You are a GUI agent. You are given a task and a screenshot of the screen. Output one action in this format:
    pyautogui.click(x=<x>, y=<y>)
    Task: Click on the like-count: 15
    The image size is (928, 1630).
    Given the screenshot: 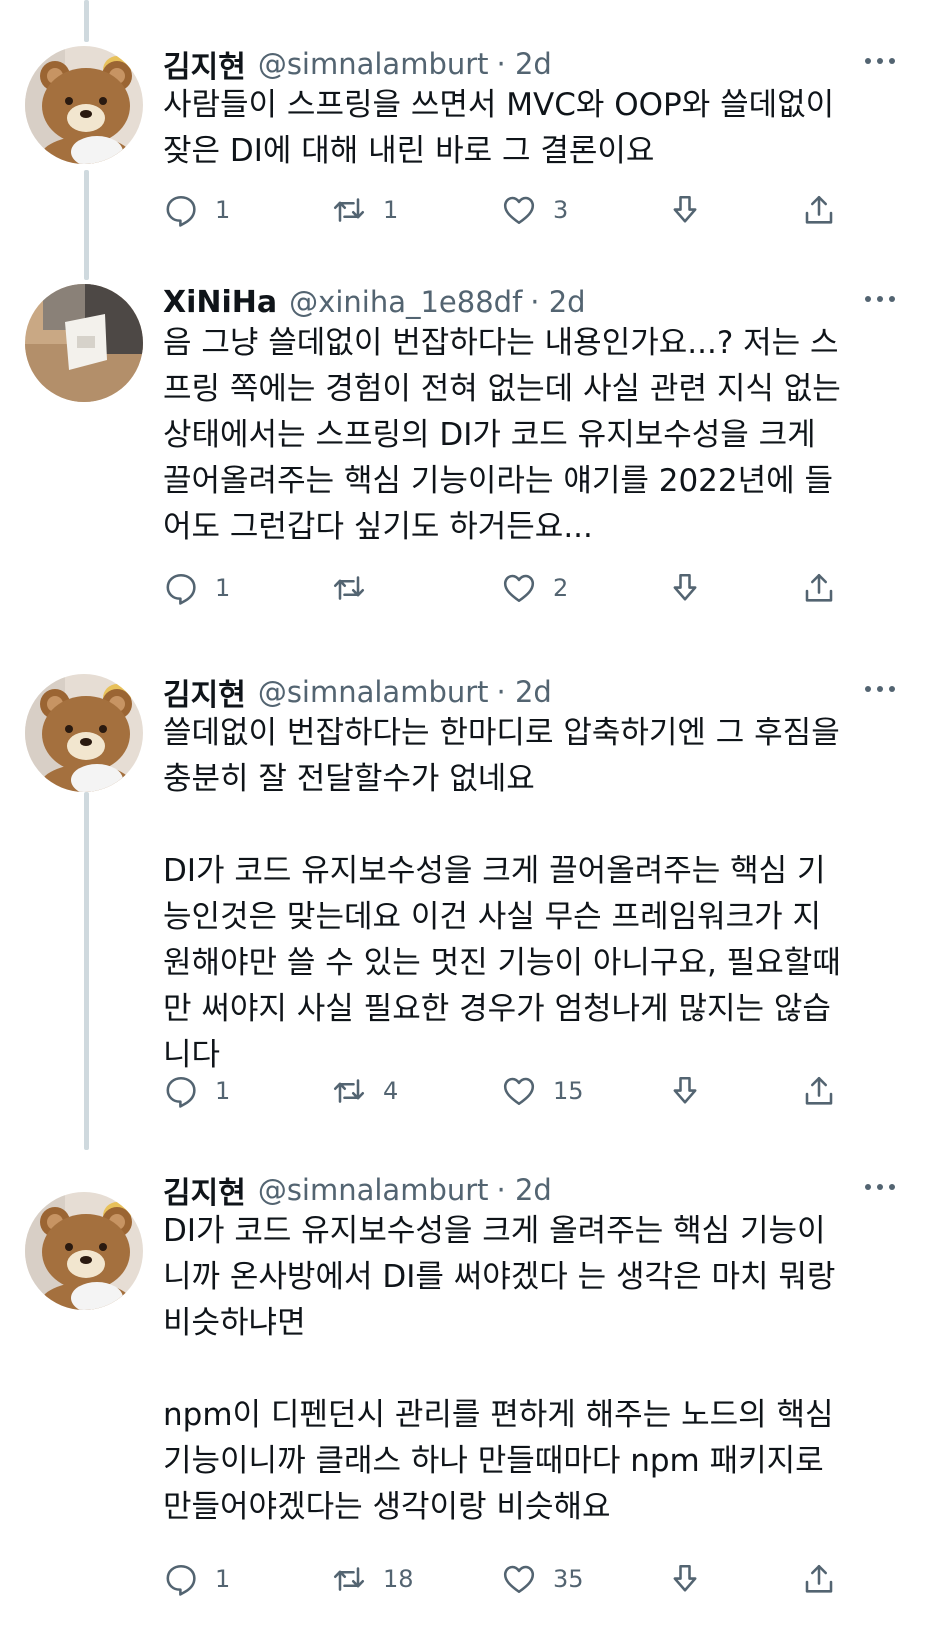 What is the action you would take?
    pyautogui.click(x=568, y=1091)
    